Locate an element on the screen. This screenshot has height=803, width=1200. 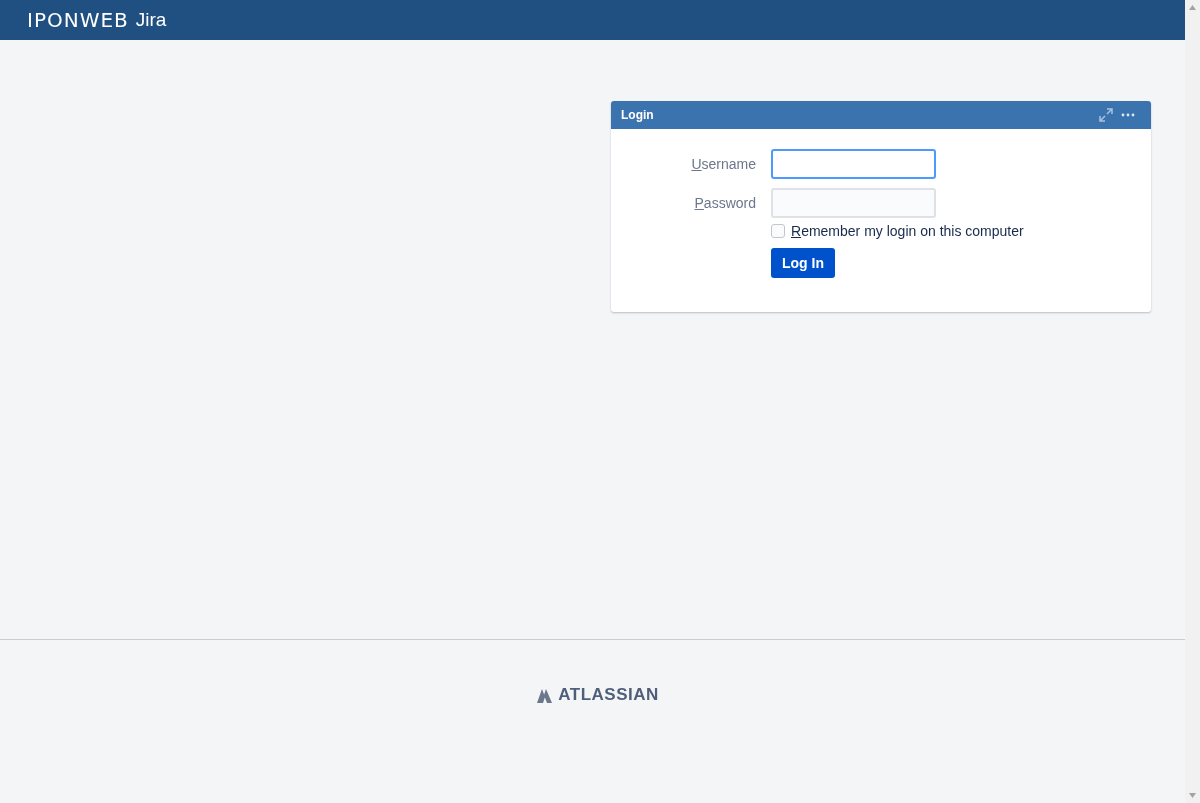
log-in-button: Log In is located at coordinates (803, 263).